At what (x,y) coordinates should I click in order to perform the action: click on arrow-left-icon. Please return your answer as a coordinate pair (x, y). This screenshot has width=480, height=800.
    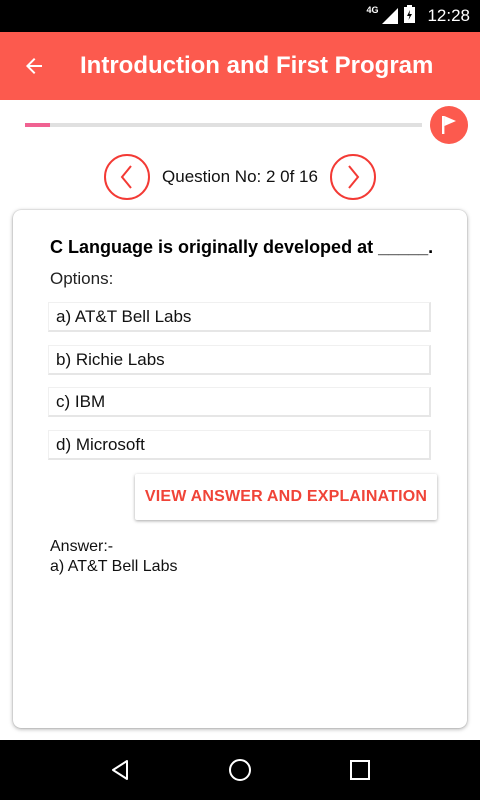
    Looking at the image, I should click on (34, 66).